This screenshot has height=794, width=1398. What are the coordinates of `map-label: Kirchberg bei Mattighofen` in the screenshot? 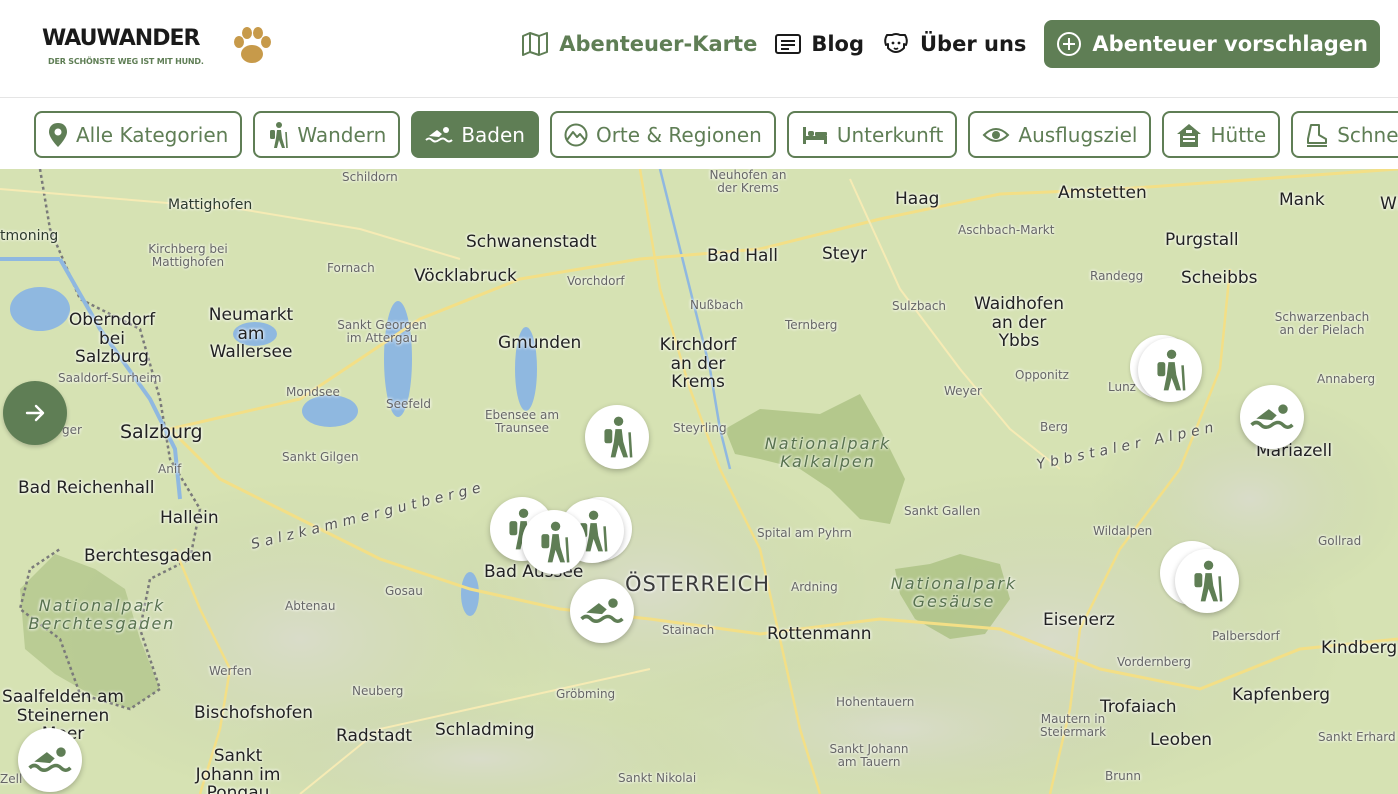 It's located at (188, 256).